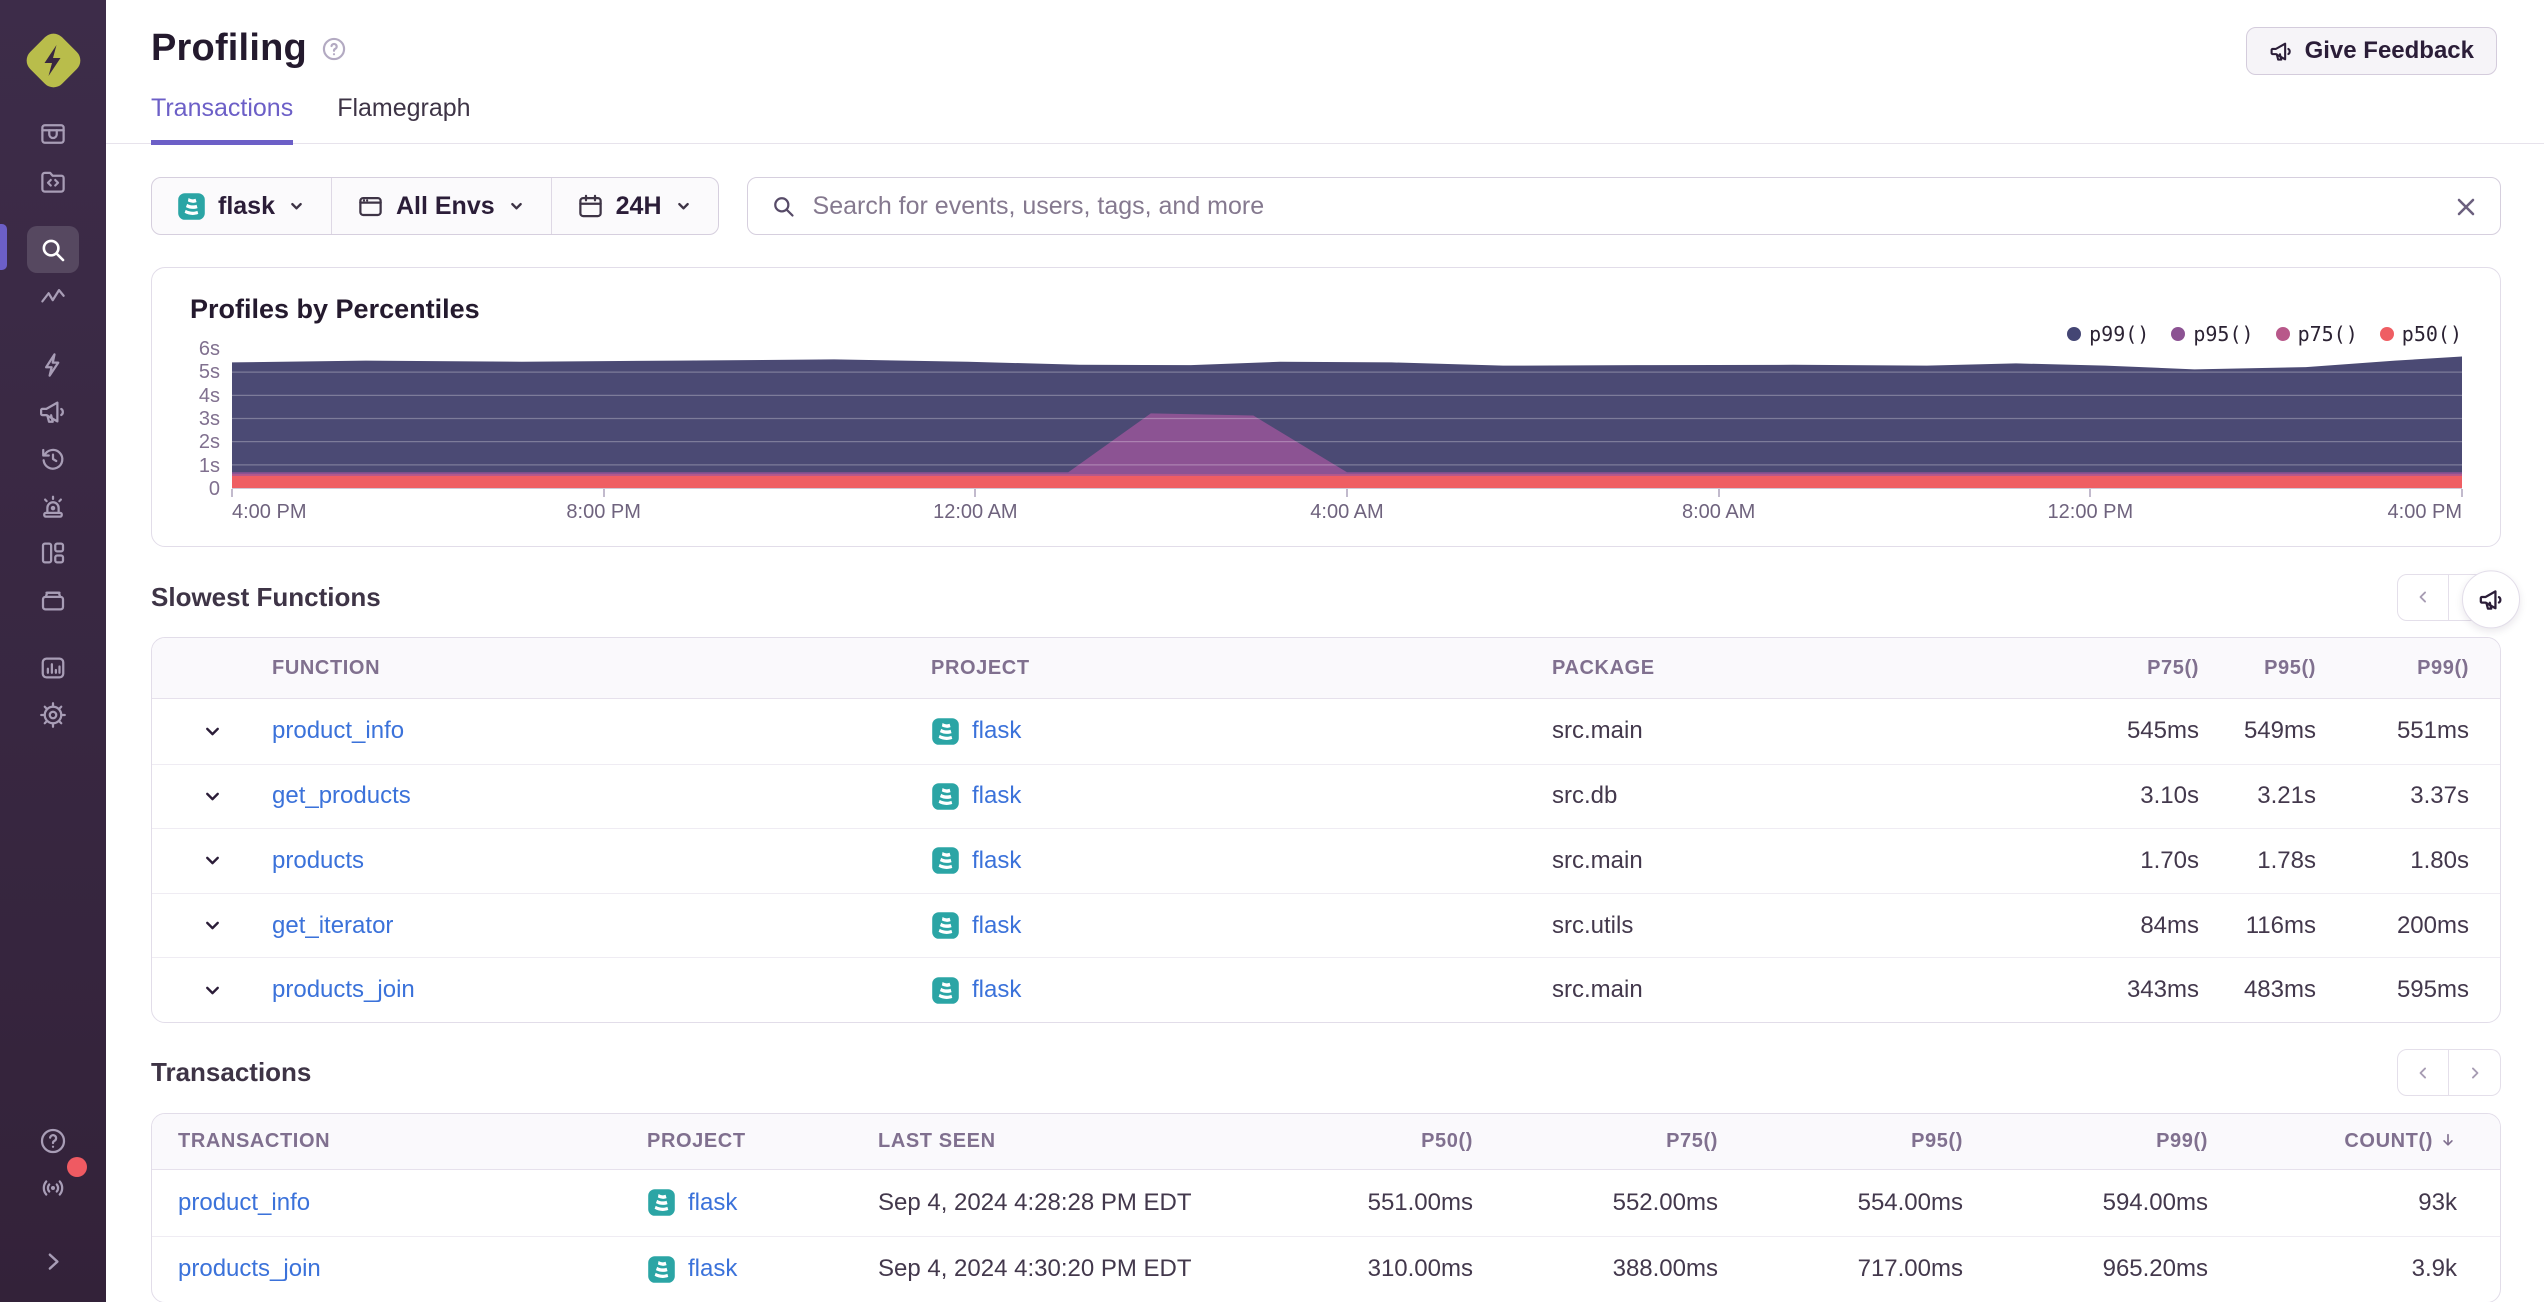  What do you see at coordinates (403, 118) in the screenshot?
I see `tab-flamegraph: Flamegraph` at bounding box center [403, 118].